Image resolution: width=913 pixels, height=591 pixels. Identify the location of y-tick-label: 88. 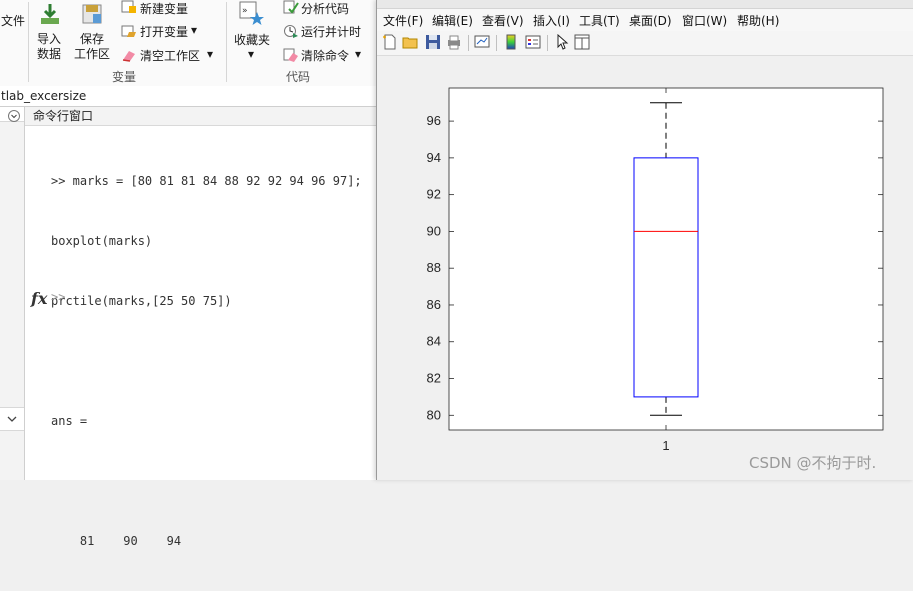
(434, 267).